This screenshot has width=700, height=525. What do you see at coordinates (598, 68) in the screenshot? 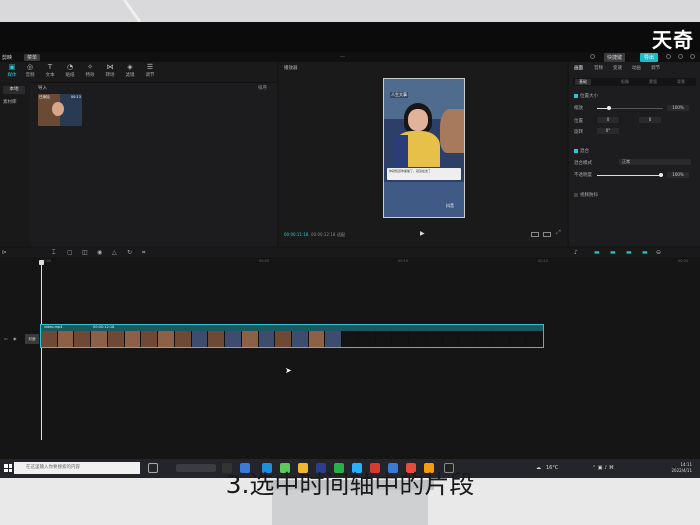
I see `tab-audio: 音频` at bounding box center [598, 68].